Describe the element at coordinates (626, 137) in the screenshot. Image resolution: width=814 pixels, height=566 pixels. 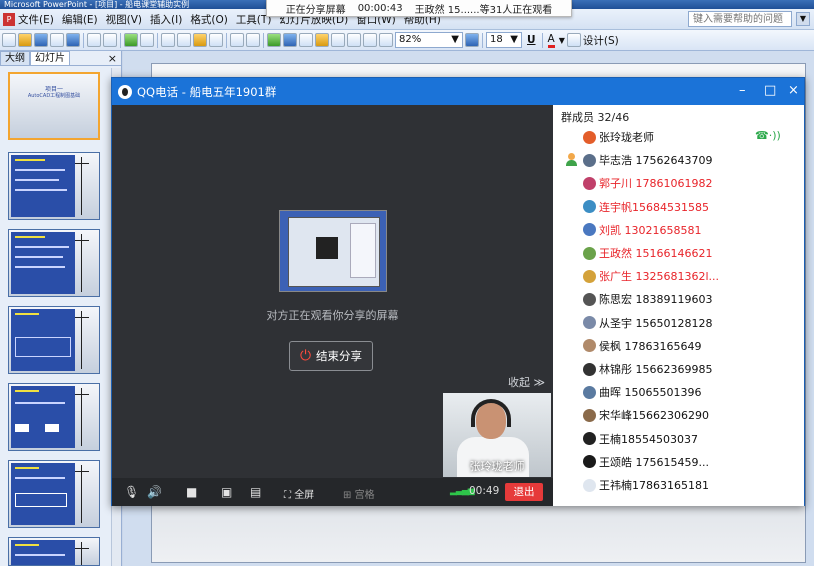
I see `member-name: 张玲珑老师` at that location.